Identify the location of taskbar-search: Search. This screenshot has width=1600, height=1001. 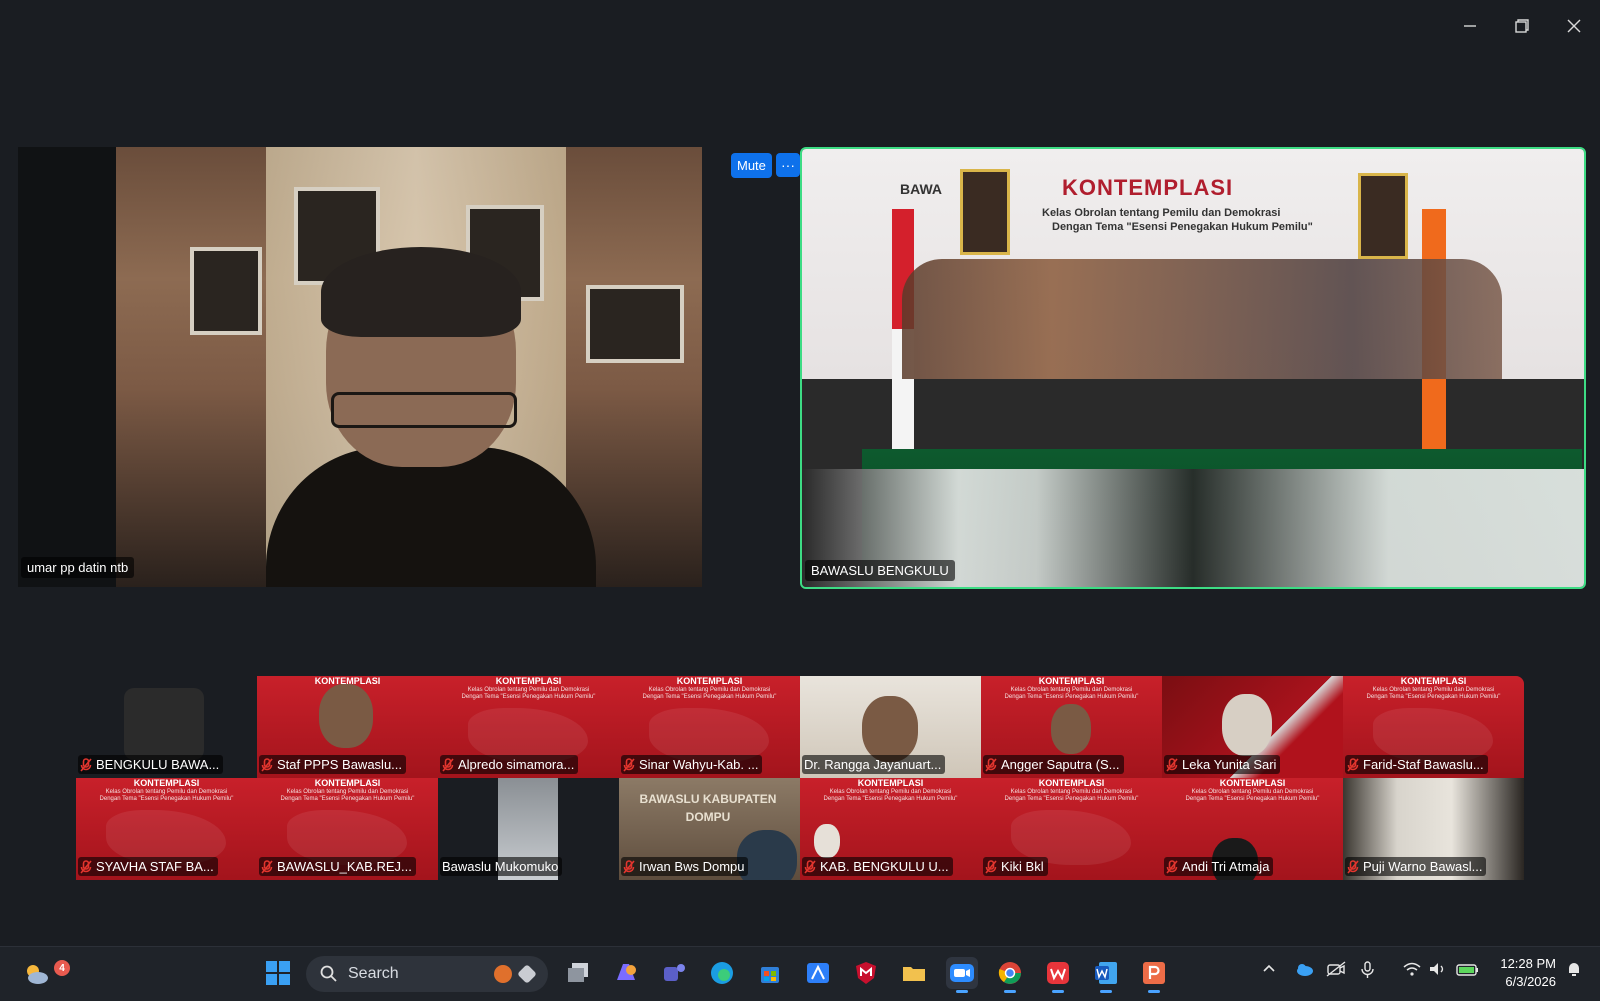
(427, 974).